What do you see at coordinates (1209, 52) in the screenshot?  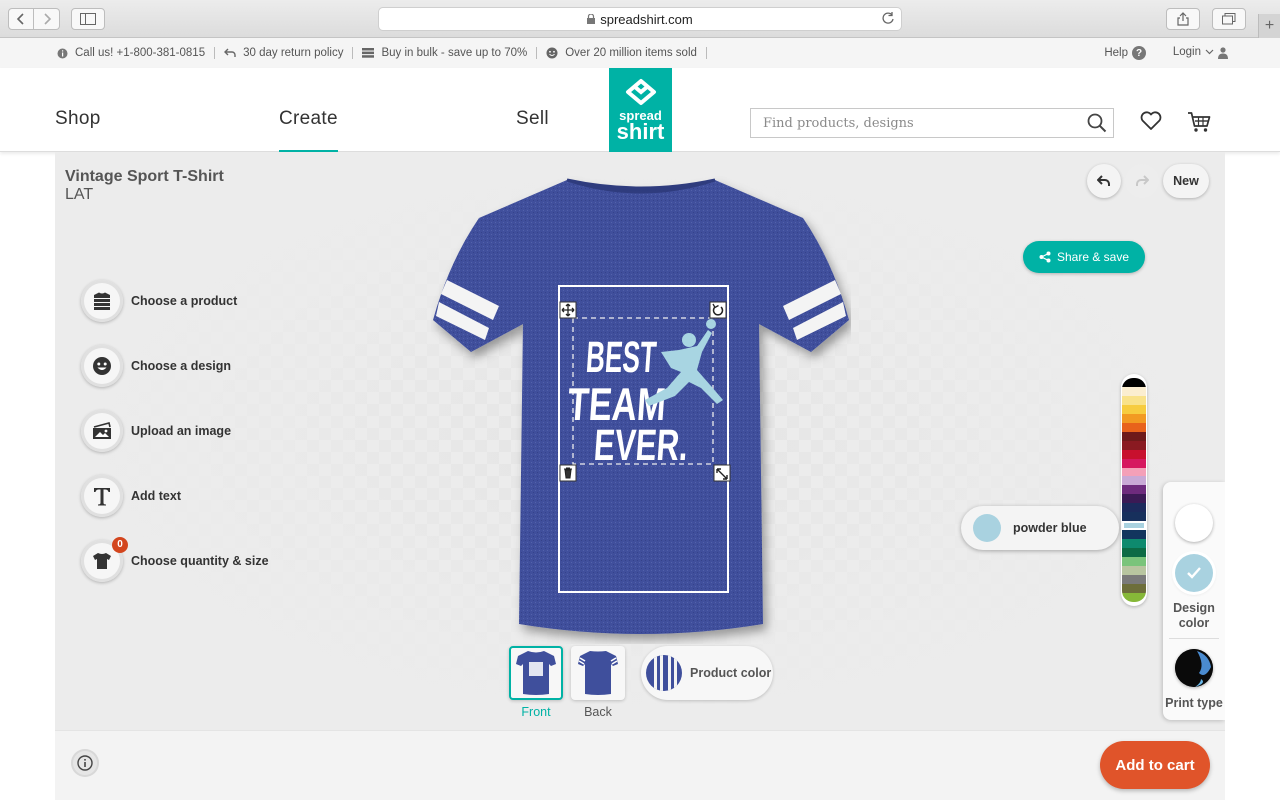 I see `chevron-down-icon` at bounding box center [1209, 52].